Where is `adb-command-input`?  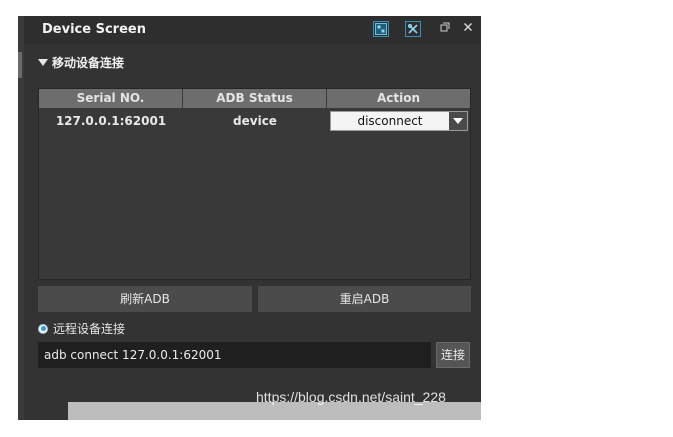 adb-command-input is located at coordinates (234, 355).